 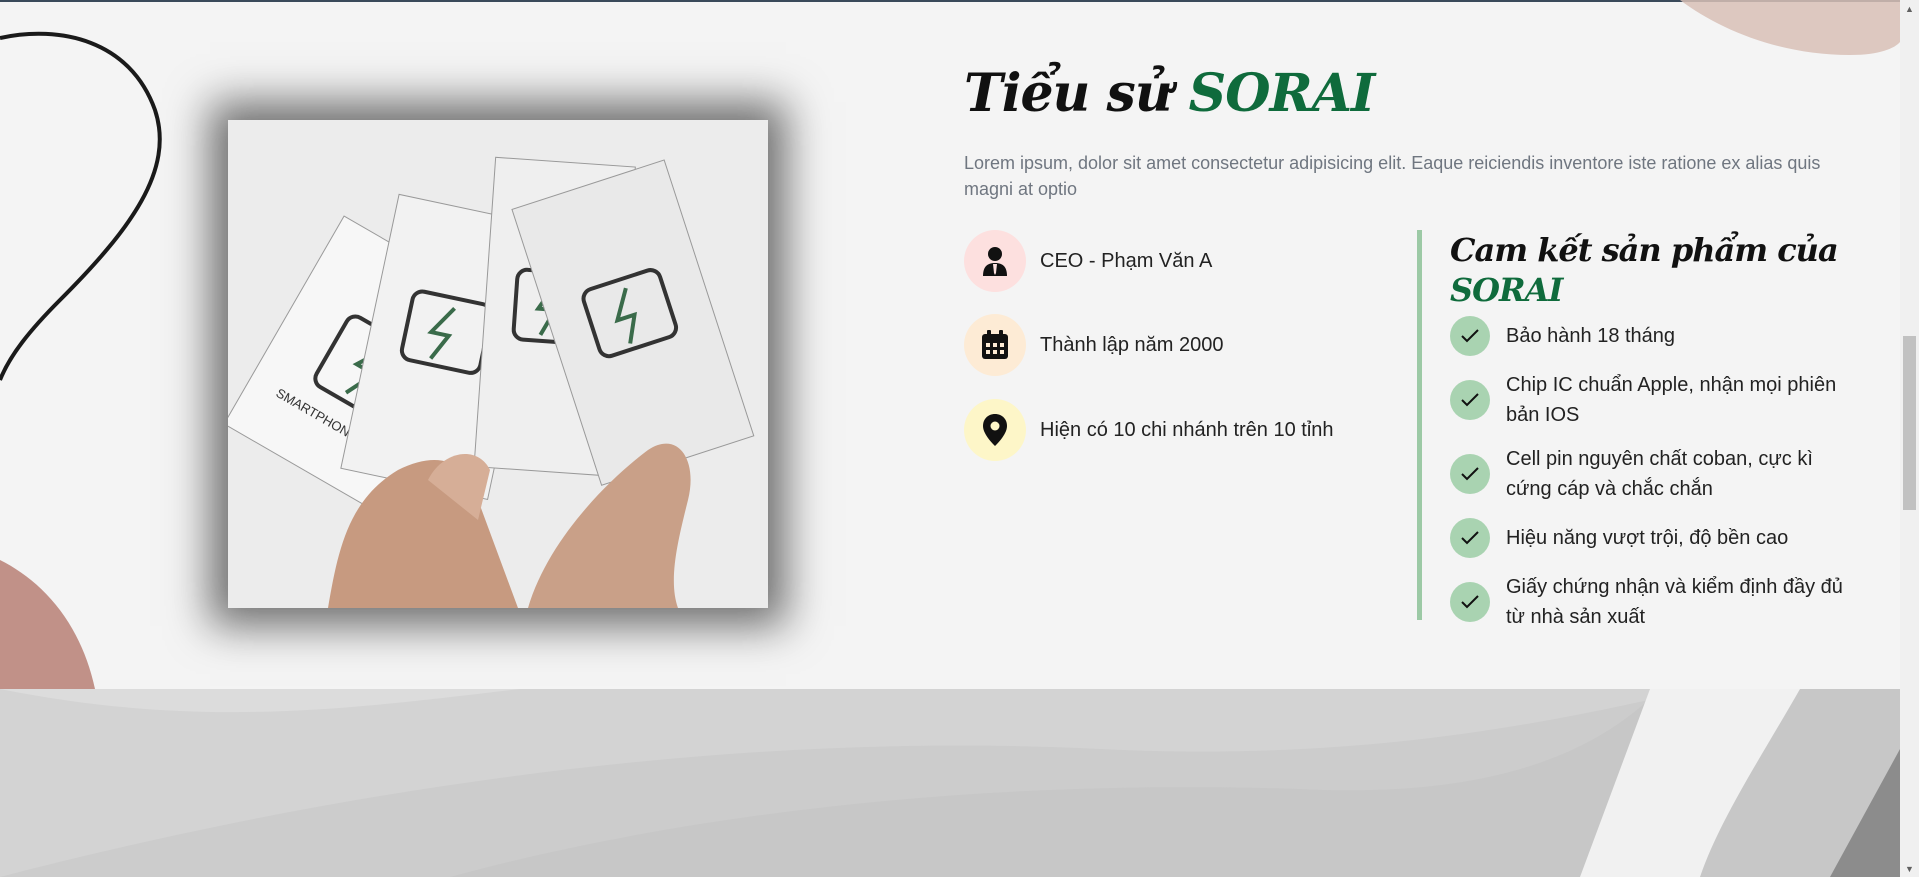 I want to click on about-title-brand: SORAI, so click(x=1282, y=93).